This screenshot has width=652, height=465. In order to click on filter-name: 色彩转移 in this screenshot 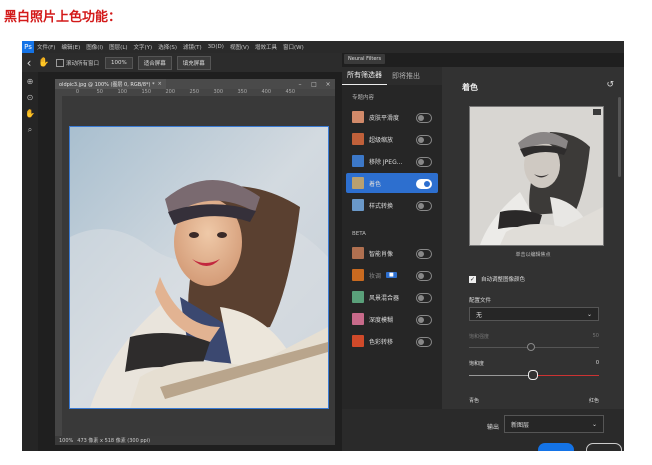, I will do `click(381, 342)`.